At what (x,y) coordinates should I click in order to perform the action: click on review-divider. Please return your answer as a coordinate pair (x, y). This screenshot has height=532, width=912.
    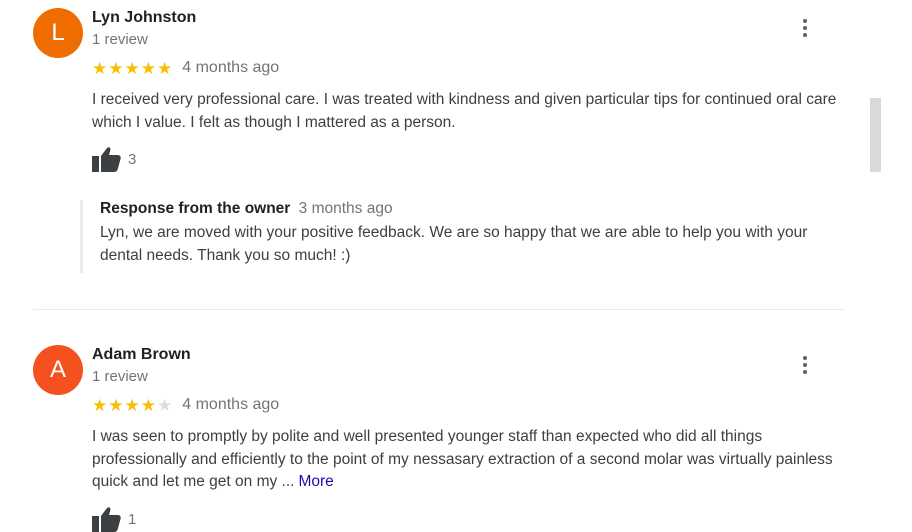
    Looking at the image, I should click on (439, 309).